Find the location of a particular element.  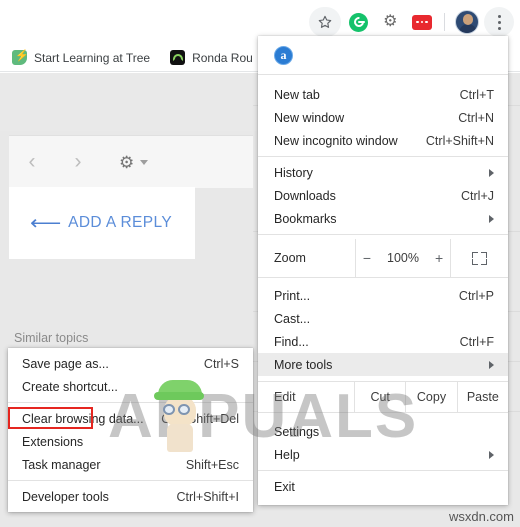

bookmark-item: Start Learning at Tree is located at coordinates (81, 57).